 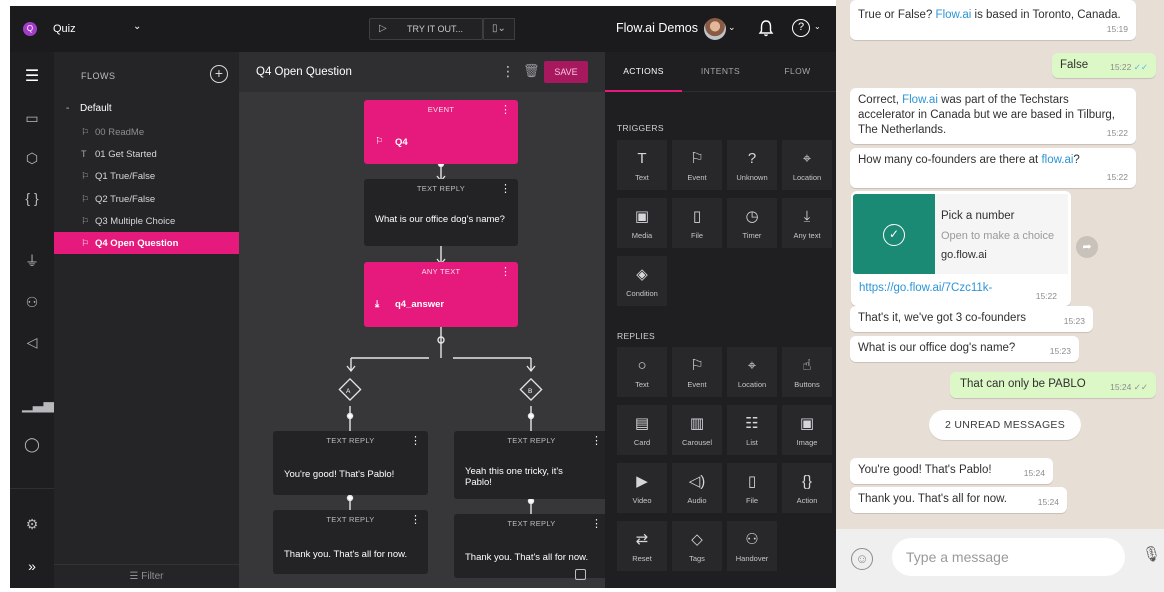 I want to click on action-tile-condition: ◈ Condition, so click(x=642, y=281).